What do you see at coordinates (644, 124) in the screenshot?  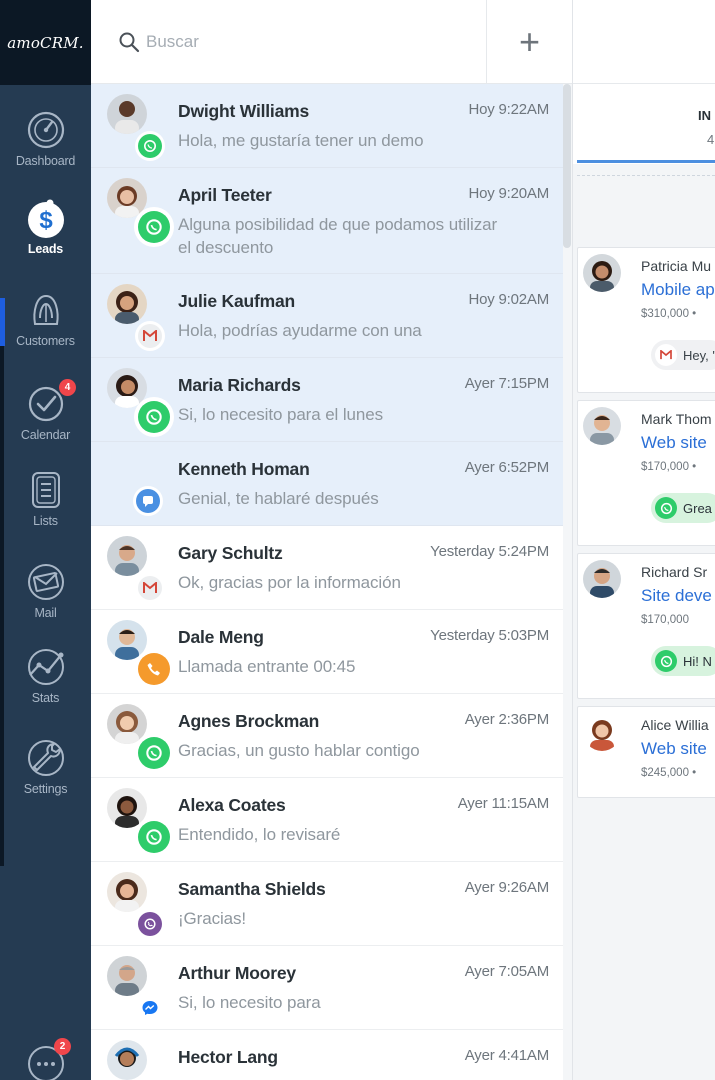 I see `stage-header` at bounding box center [644, 124].